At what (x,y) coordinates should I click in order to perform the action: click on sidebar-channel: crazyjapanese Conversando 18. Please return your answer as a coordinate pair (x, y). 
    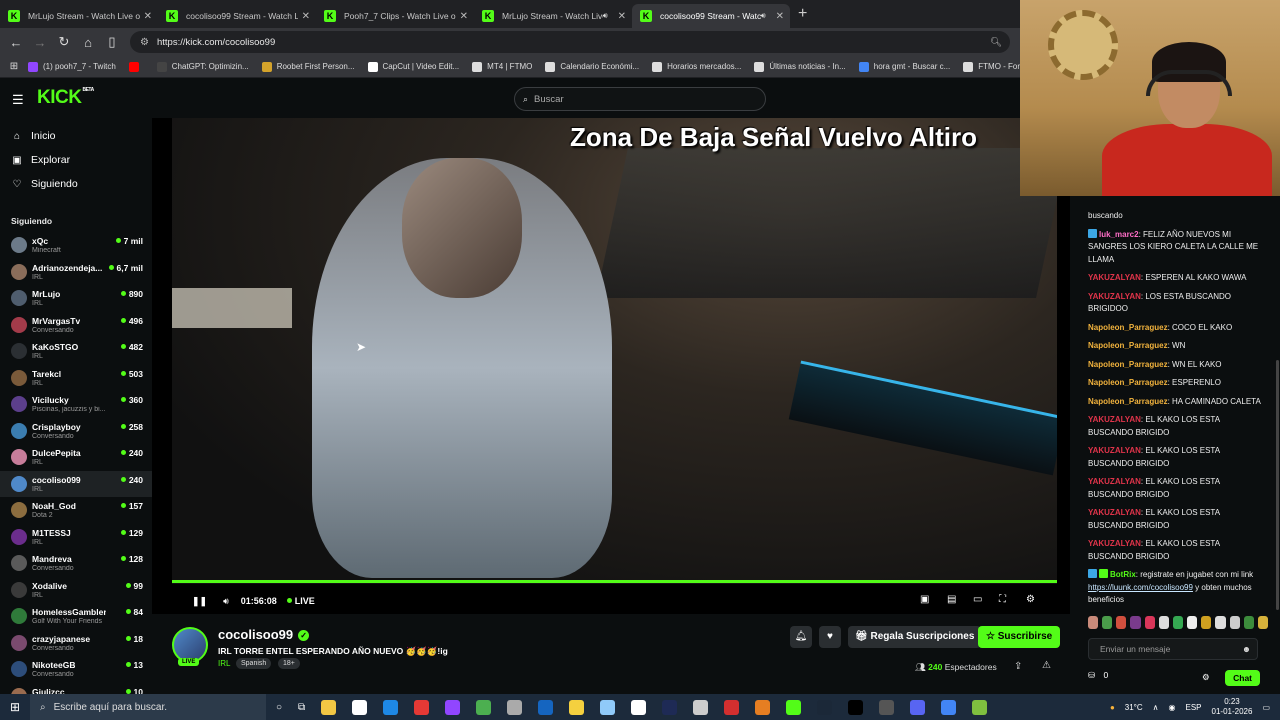
    Looking at the image, I should click on (76, 643).